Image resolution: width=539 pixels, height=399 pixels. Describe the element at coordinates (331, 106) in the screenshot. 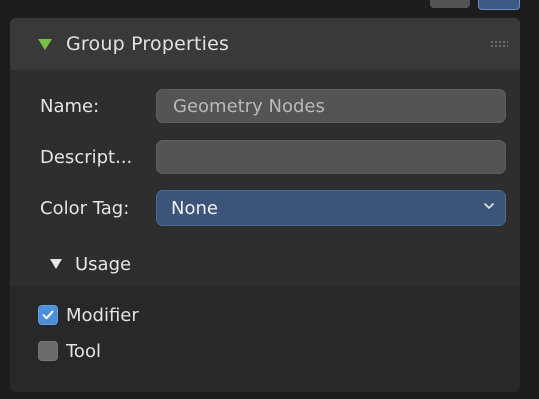

I see `name-field: Geometry Nodes` at that location.